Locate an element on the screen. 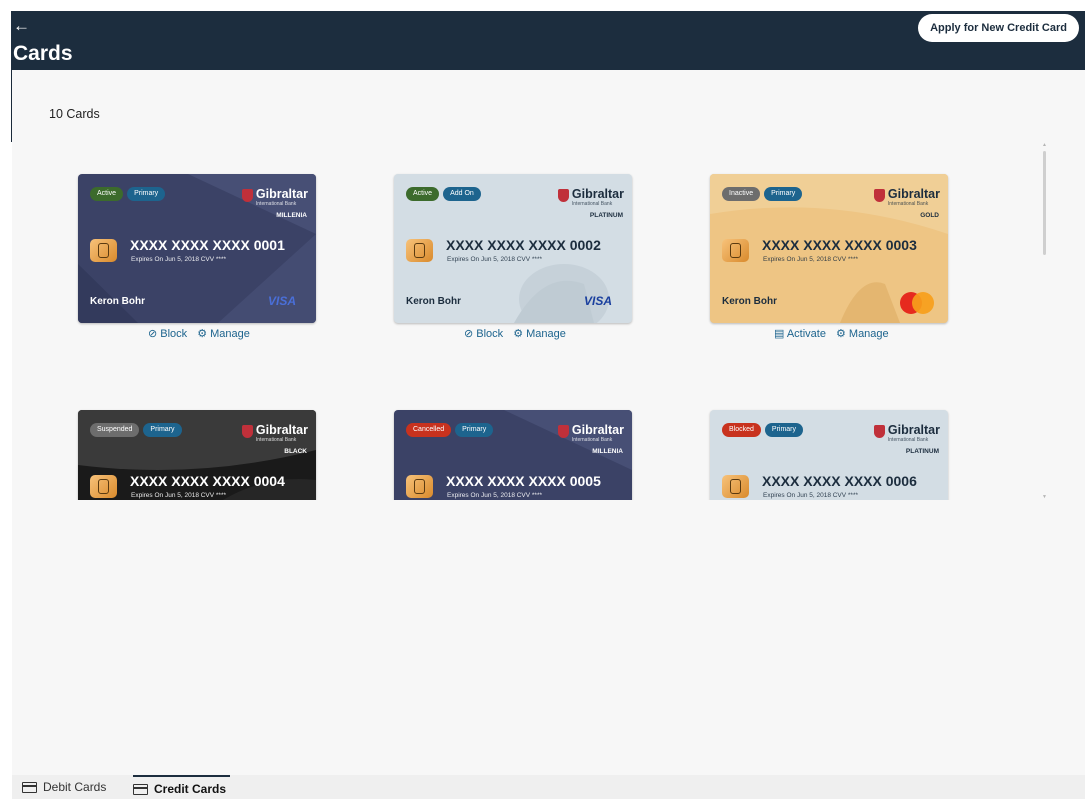  card-number: XXXX XXXX XXXX 0006 is located at coordinates (839, 481).